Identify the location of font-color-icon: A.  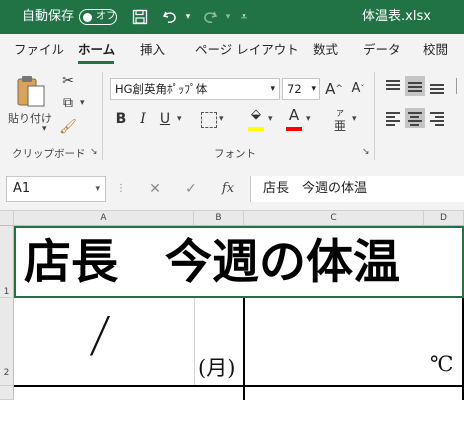
(294, 115).